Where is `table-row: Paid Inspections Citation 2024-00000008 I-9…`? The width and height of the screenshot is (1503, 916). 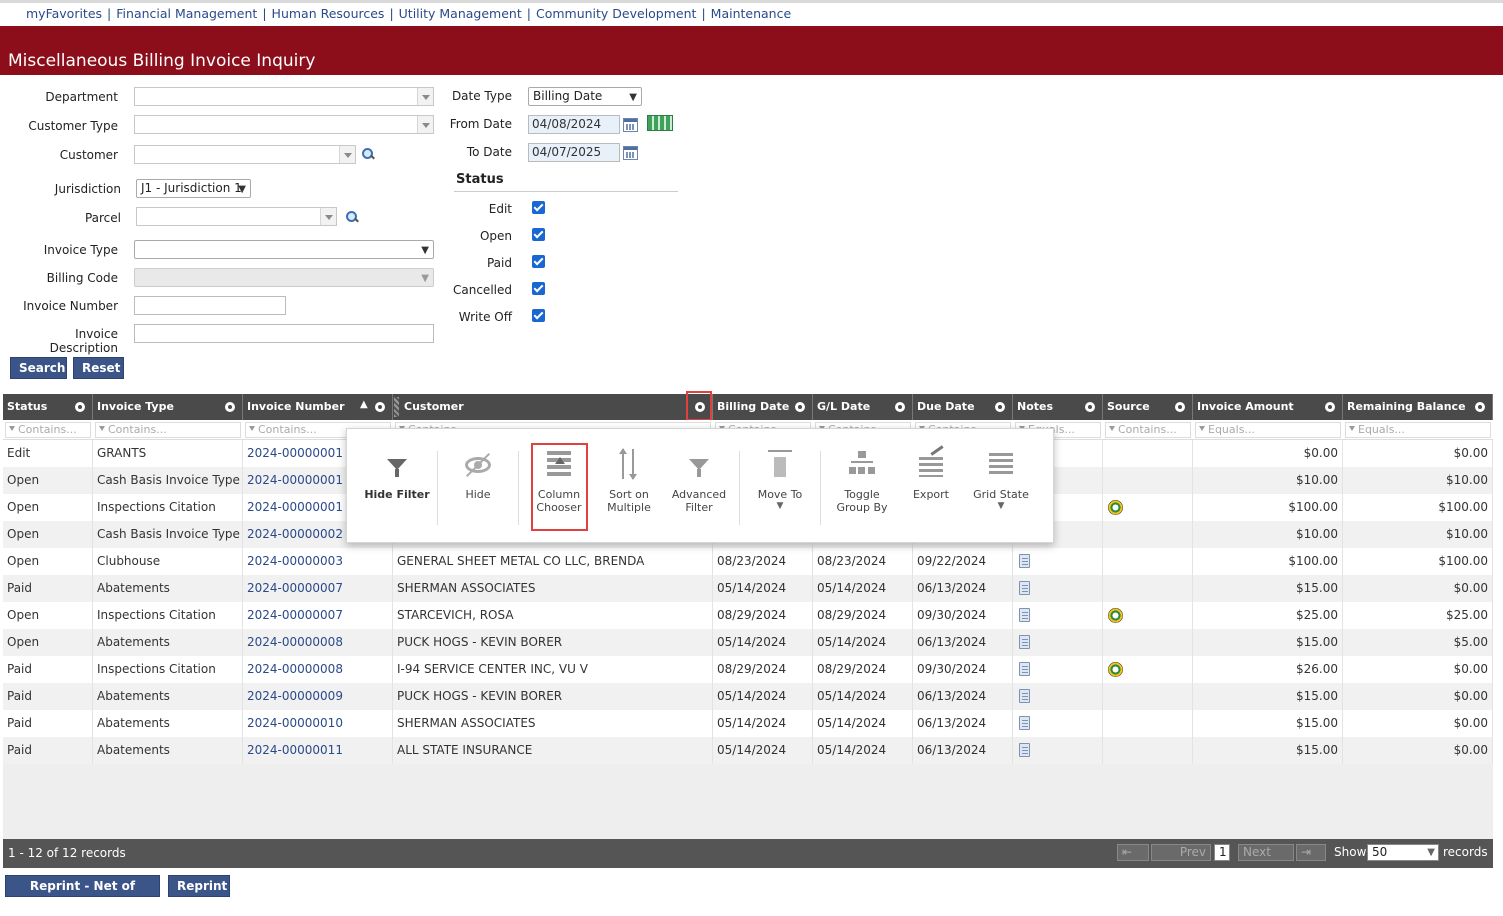
table-row: Paid Inspections Citation 2024-00000008 I-9… is located at coordinates (748, 669).